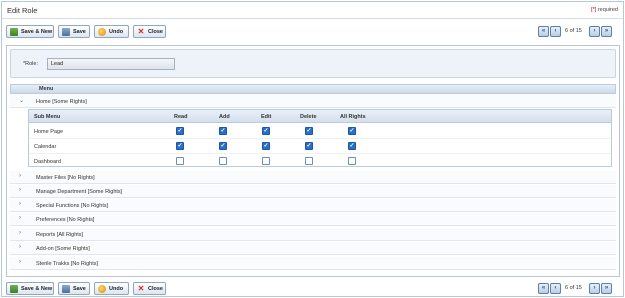  Describe the element at coordinates (308, 117) in the screenshot. I see `col-delete: Delete` at that location.